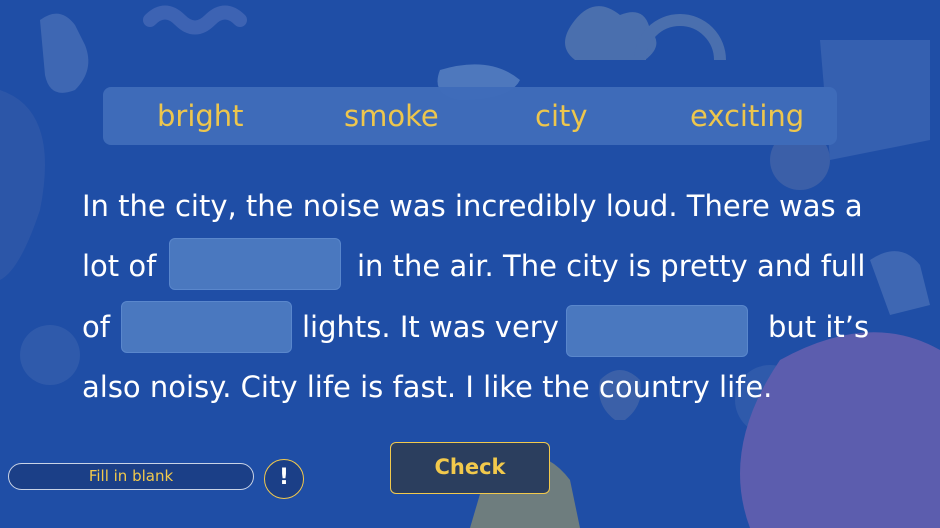 The width and height of the screenshot is (940, 528). Describe the element at coordinates (900, 283) in the screenshot. I see `dinosaur-shape-right` at that location.